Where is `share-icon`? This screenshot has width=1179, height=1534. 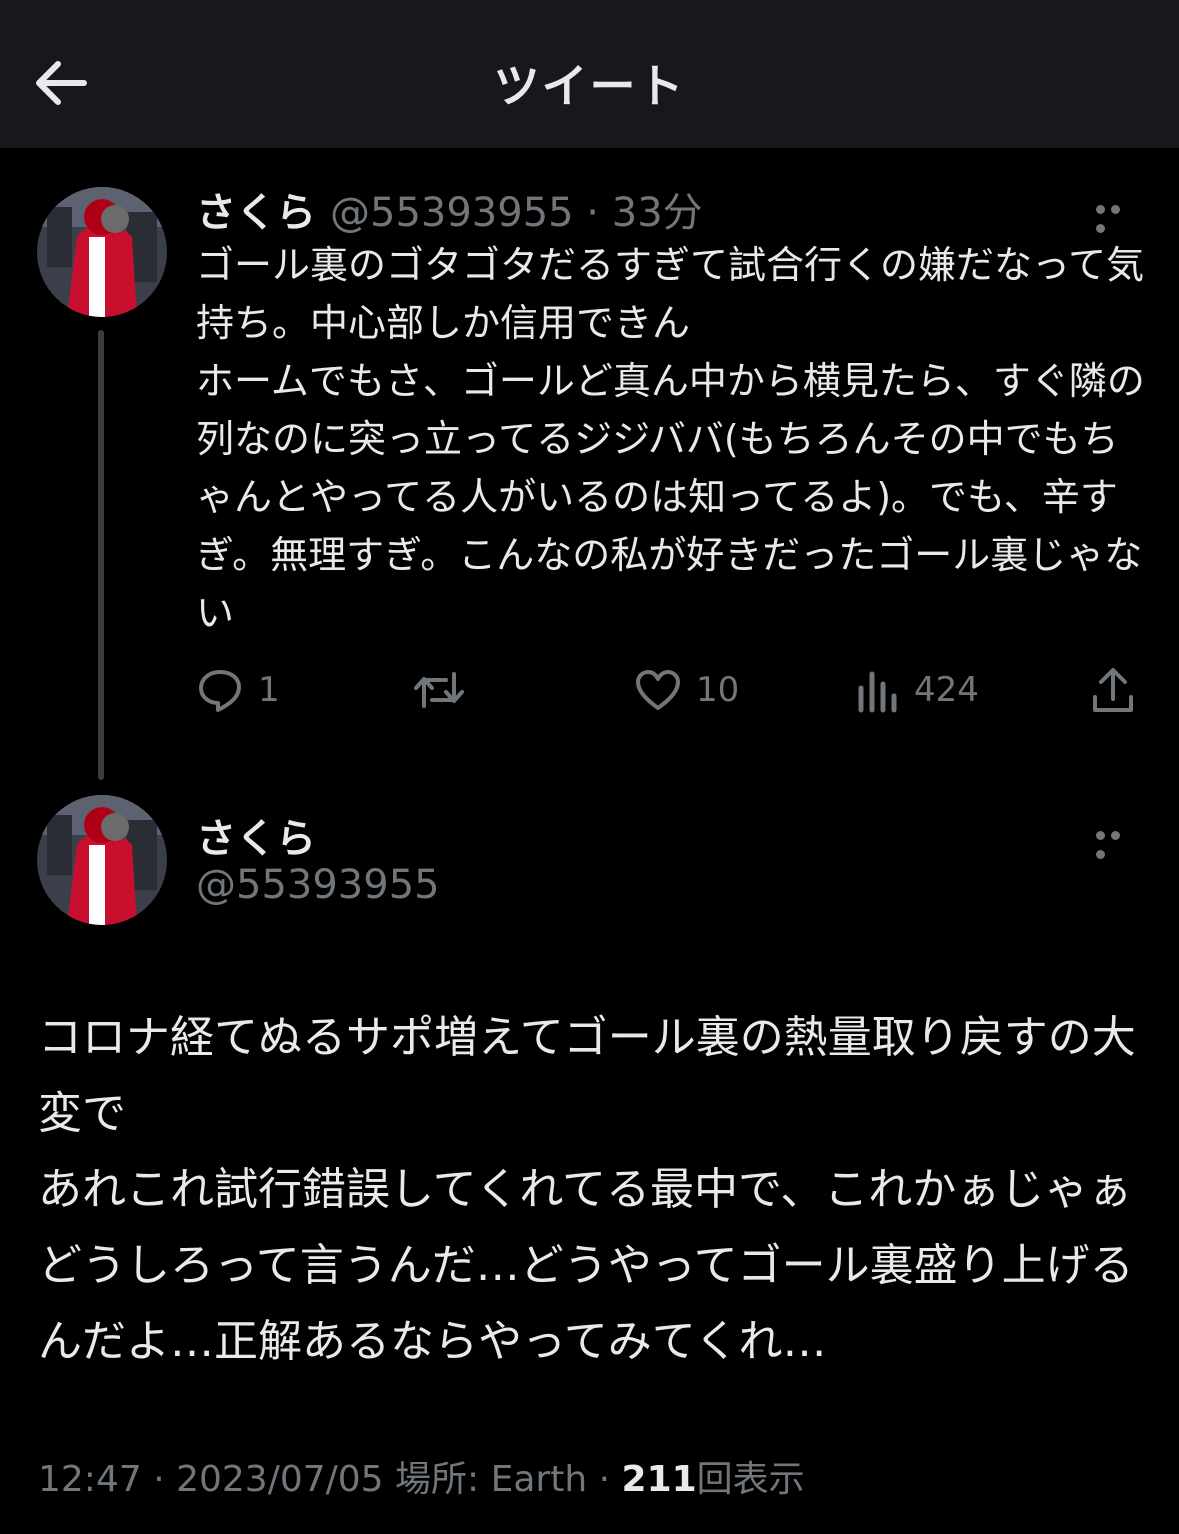 share-icon is located at coordinates (1113, 690).